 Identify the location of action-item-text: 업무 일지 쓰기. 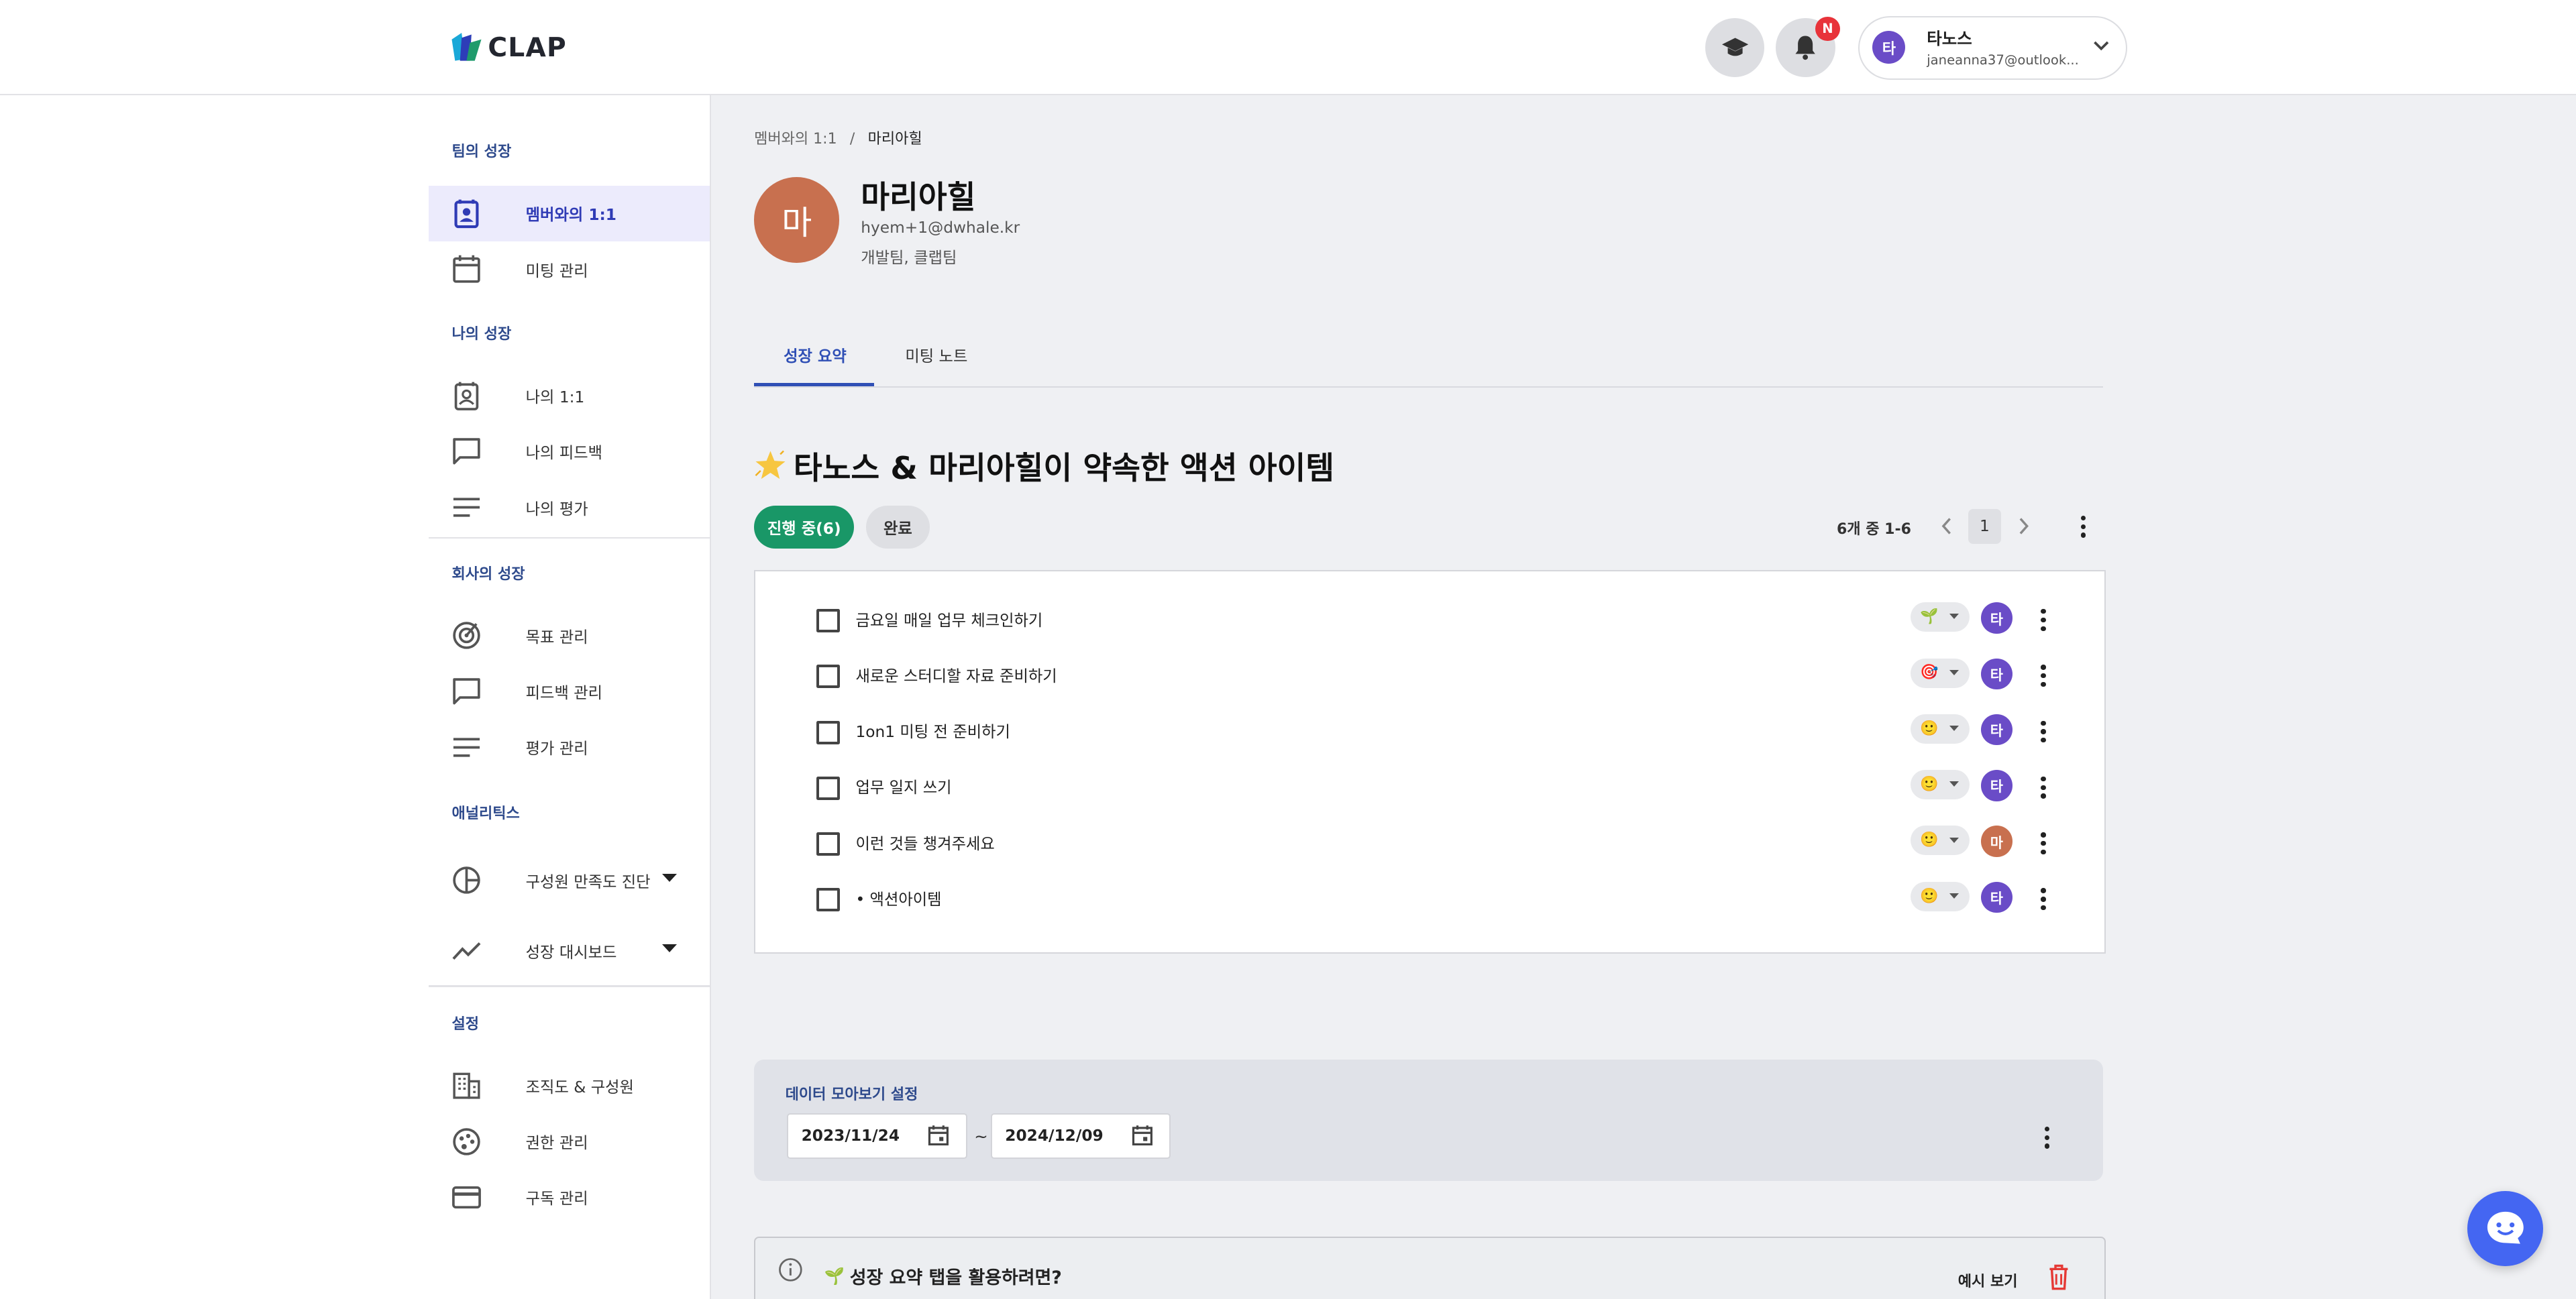
(903, 786).